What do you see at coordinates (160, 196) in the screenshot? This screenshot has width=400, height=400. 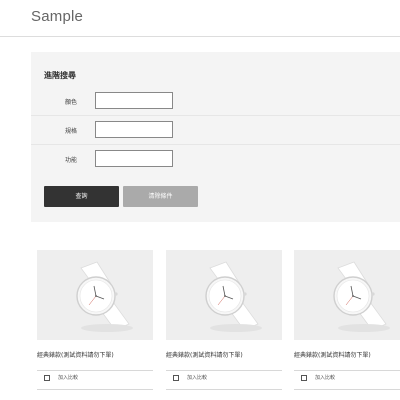 I see `clear-conditions-button: 清除條件` at bounding box center [160, 196].